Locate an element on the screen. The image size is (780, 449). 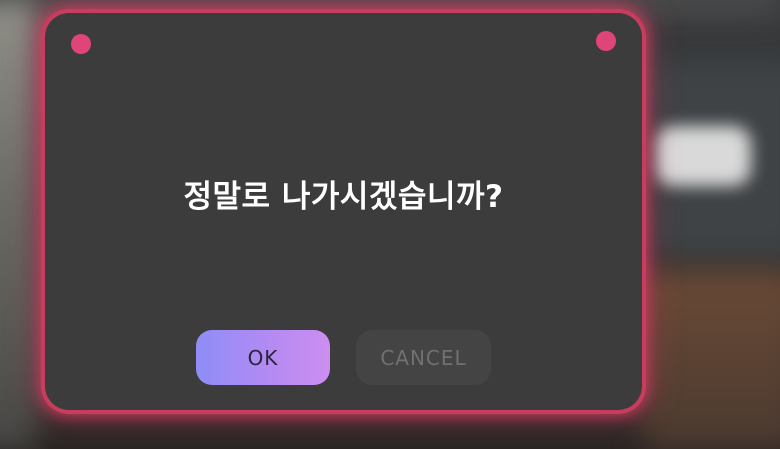
ok-button-label: OK is located at coordinates (263, 357).